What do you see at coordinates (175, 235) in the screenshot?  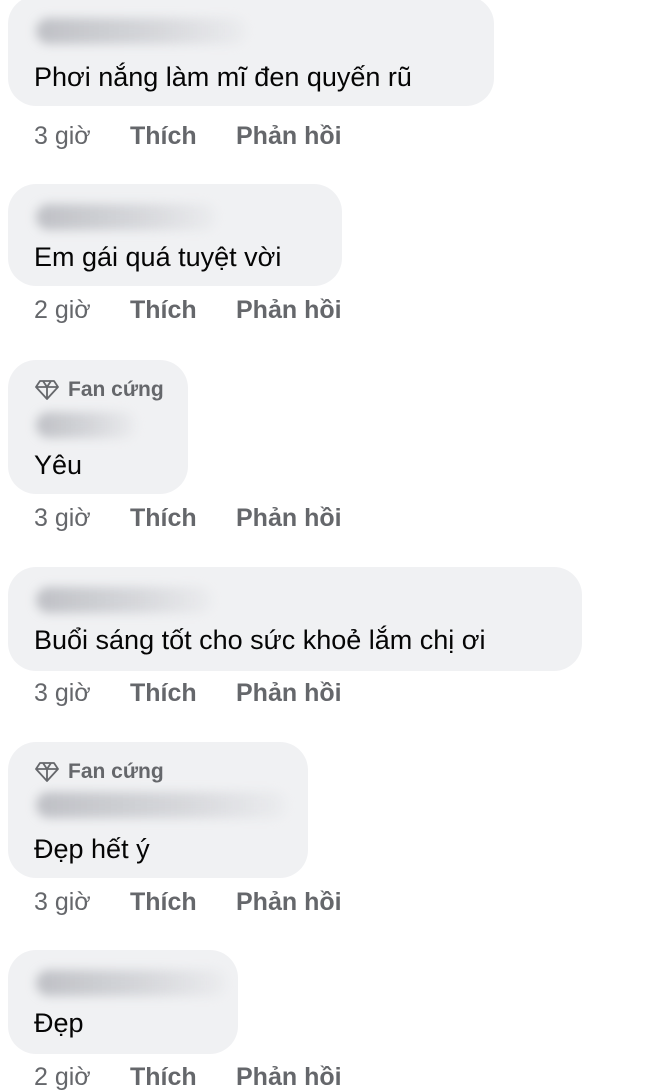 I see `comment-bubble: Em gái quá tuyệt vời` at bounding box center [175, 235].